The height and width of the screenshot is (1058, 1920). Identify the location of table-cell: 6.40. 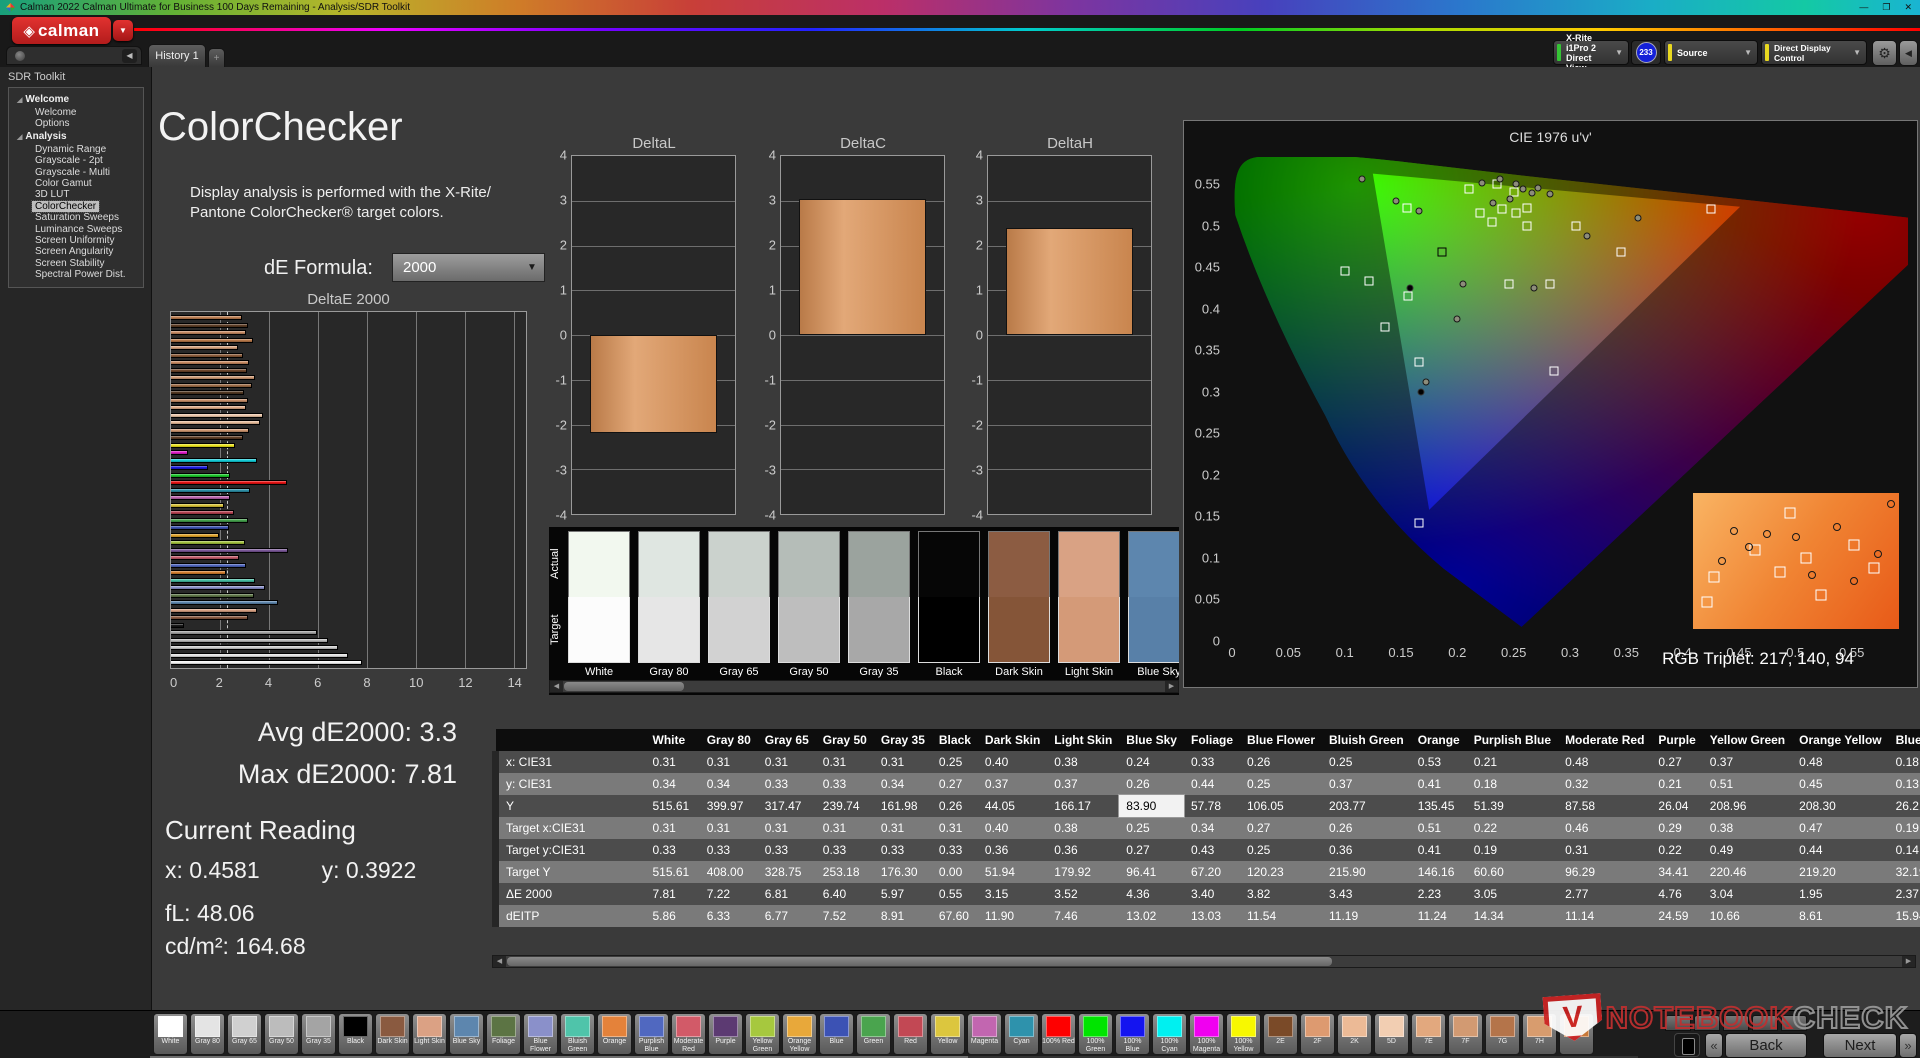
(844, 894).